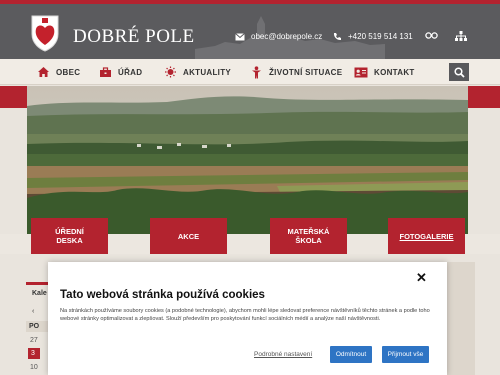  I want to click on nav-item-zivotni-situace: ŽIVOTNÍ SITUACE, so click(295, 72).